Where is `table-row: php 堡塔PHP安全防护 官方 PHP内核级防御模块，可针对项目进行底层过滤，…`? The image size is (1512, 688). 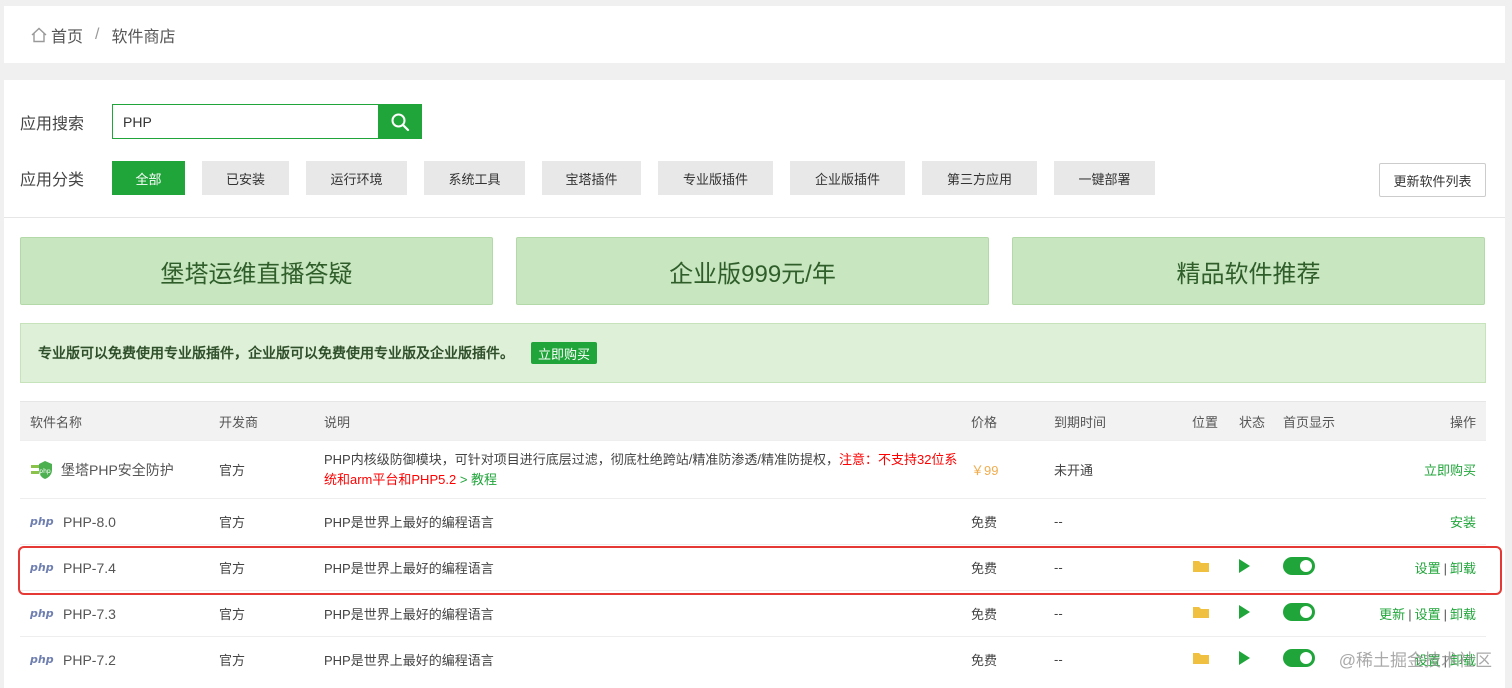 table-row: php 堡塔PHP安全防护 官方 PHP内核级防御模块，可针对项目进行底层过滤，… is located at coordinates (753, 469).